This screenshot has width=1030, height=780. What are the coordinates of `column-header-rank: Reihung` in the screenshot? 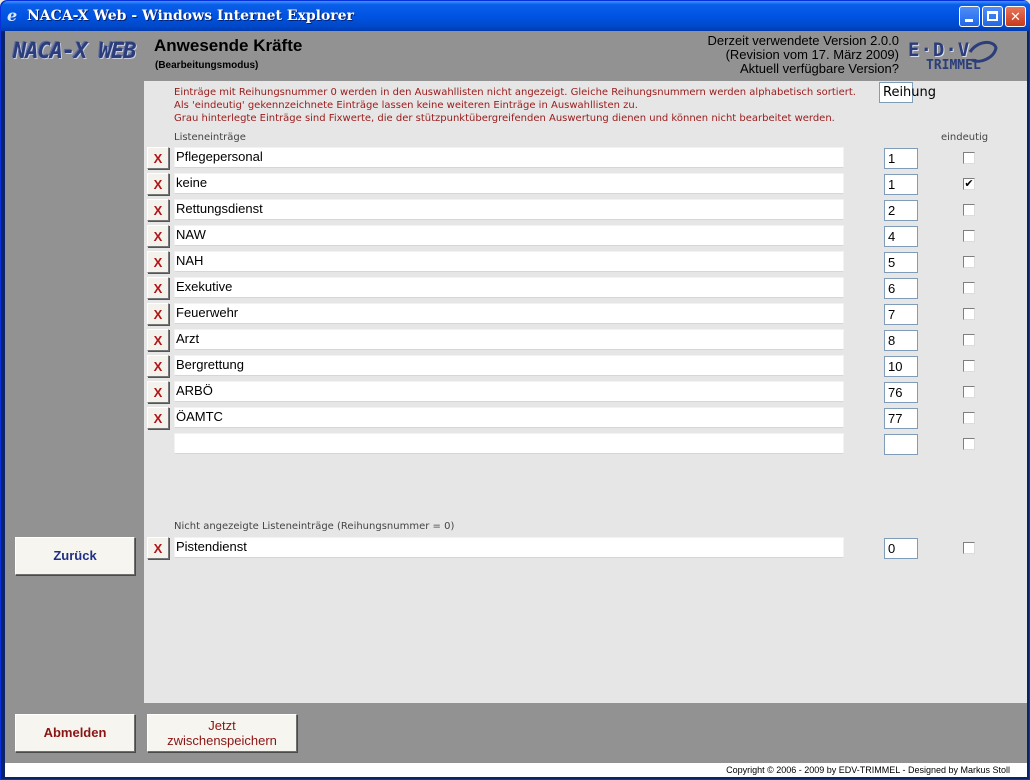 It's located at (907, 92).